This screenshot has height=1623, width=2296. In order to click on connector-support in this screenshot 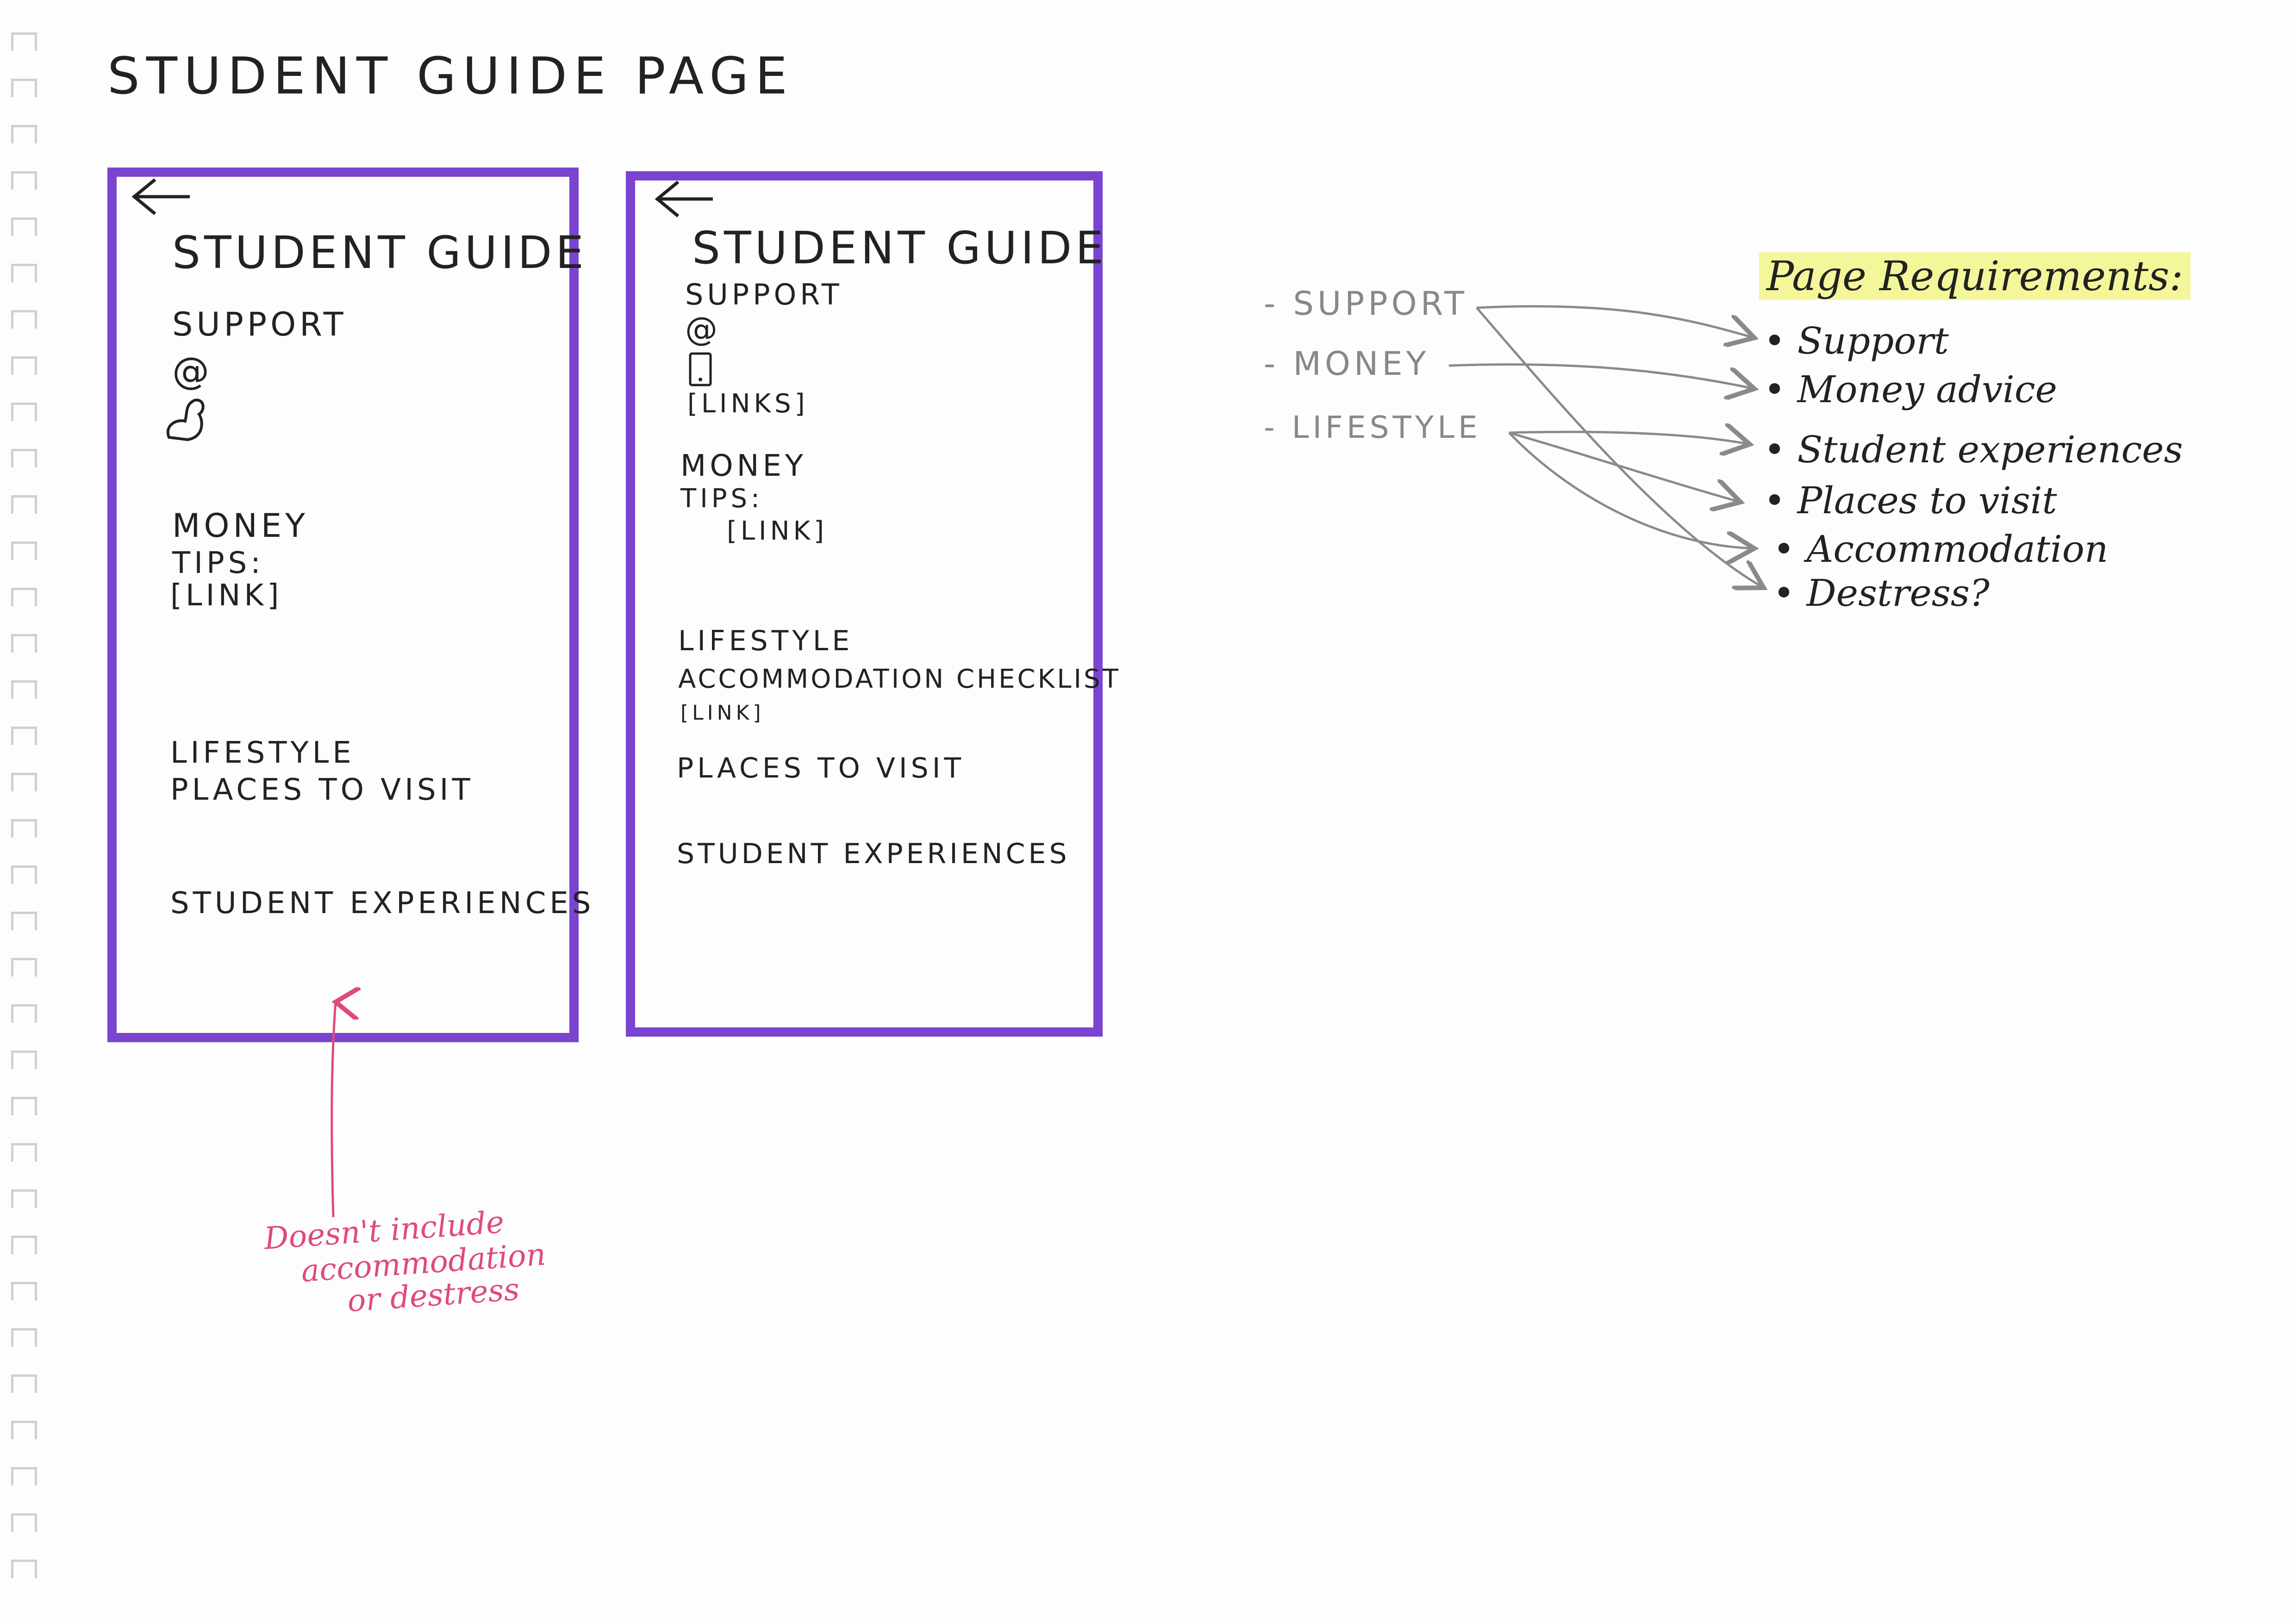, I will do `click(1615, 321)`.